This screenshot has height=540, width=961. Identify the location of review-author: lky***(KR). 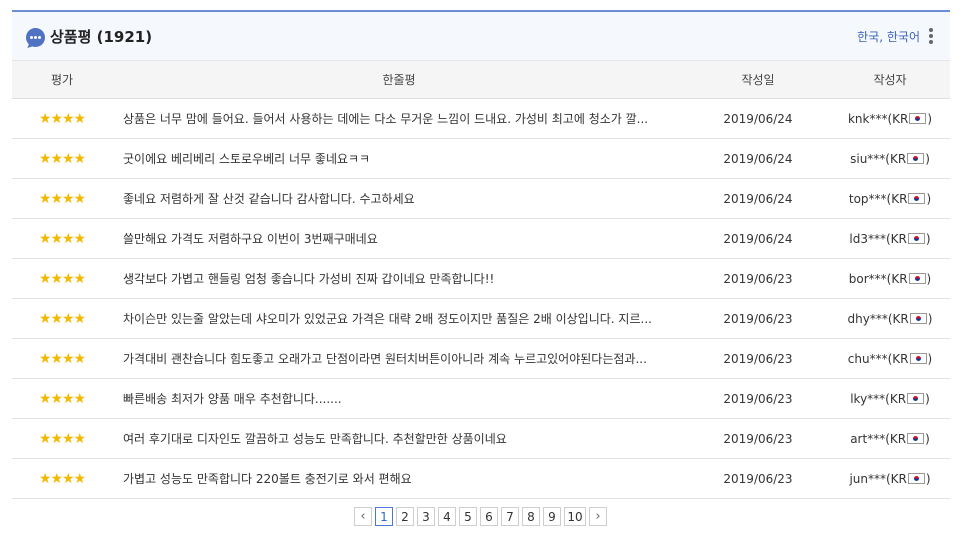
(890, 398).